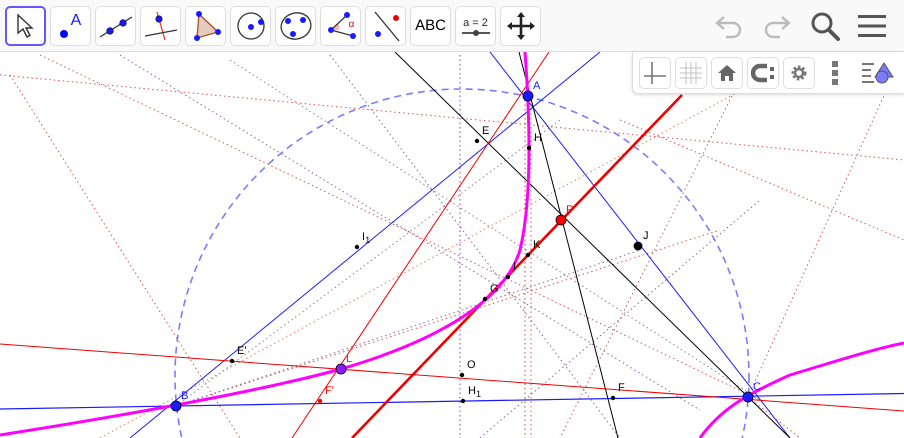 This screenshot has height=438, width=904. What do you see at coordinates (514, 267) in the screenshot?
I see `point-label: I` at bounding box center [514, 267].